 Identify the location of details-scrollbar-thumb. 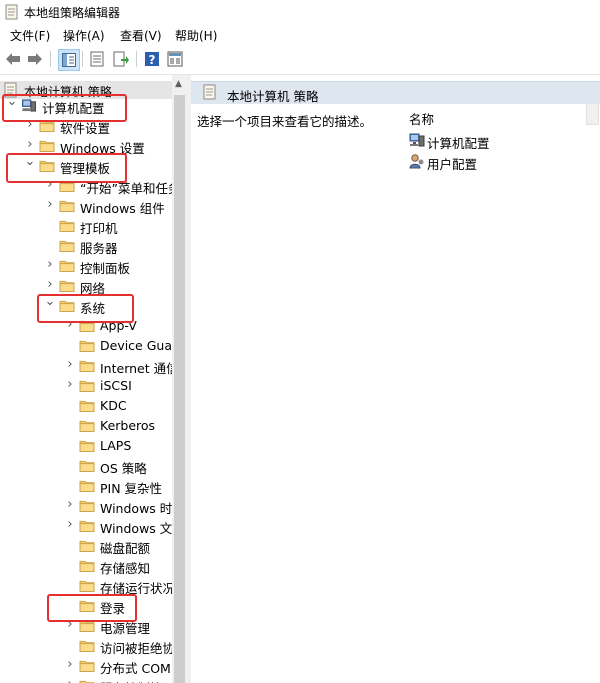
(592, 114).